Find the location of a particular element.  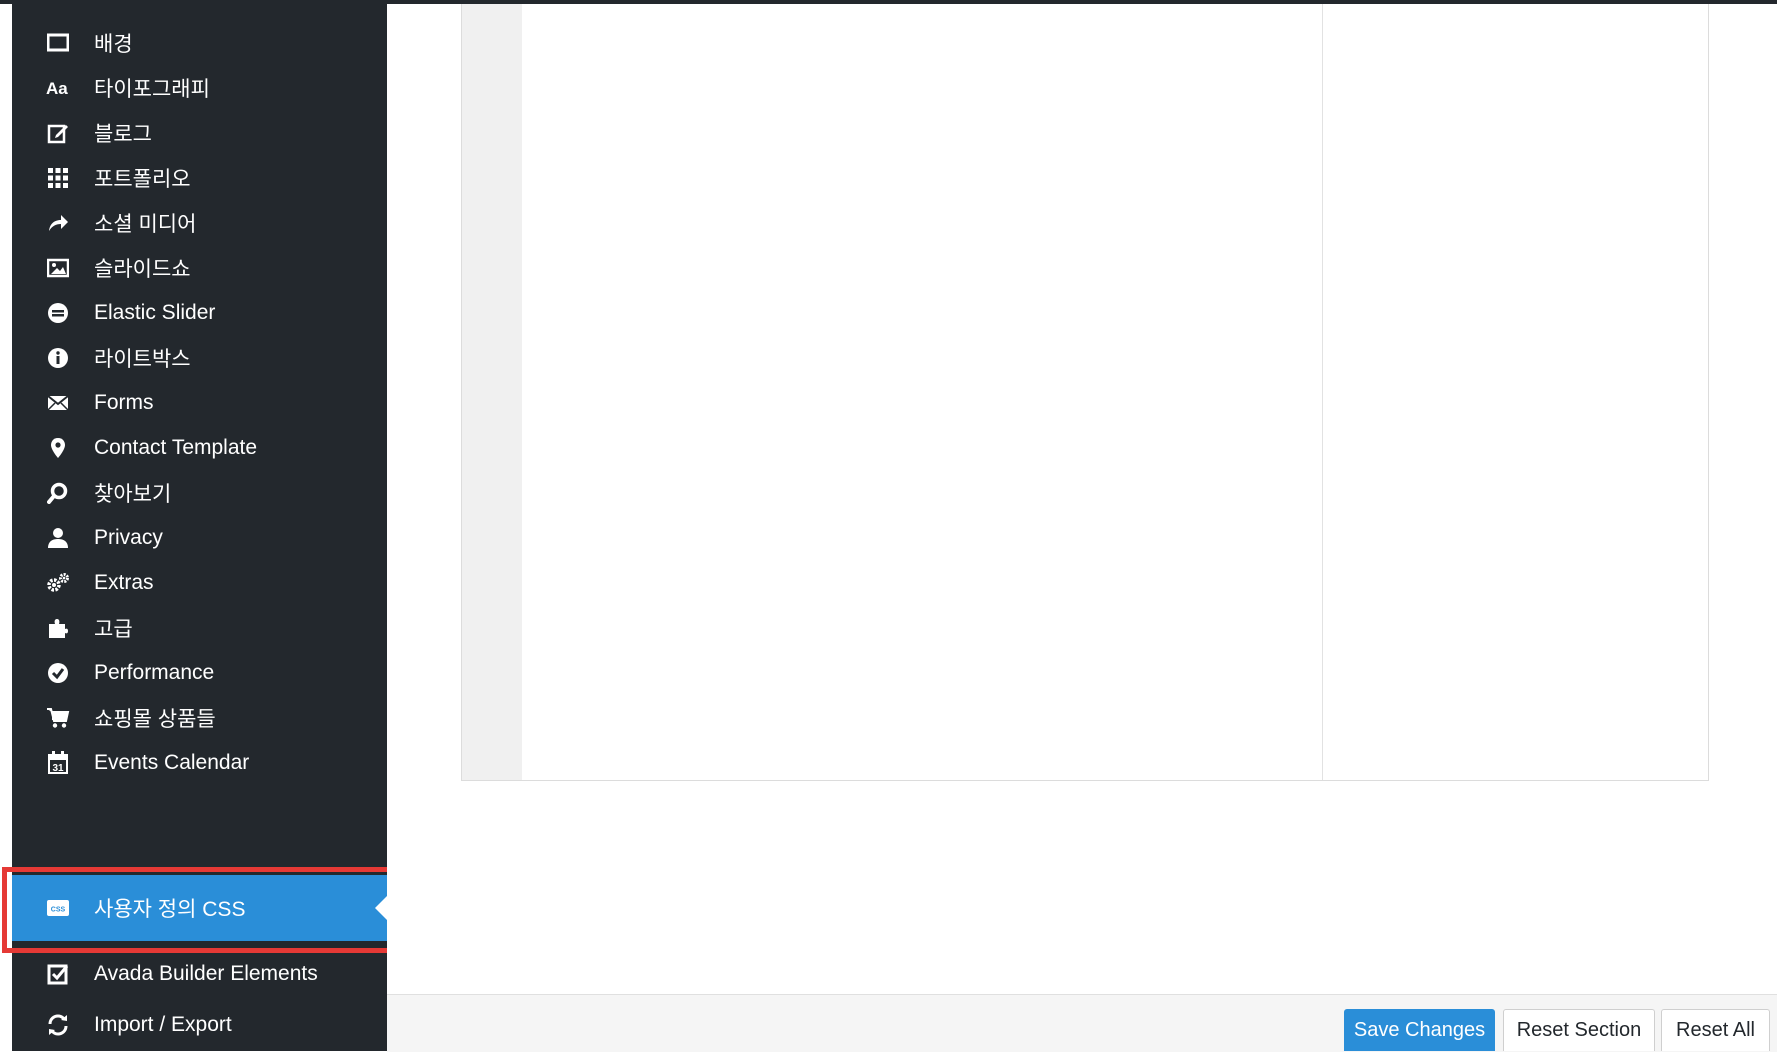

sidebar-item-label: Extras is located at coordinates (124, 582).